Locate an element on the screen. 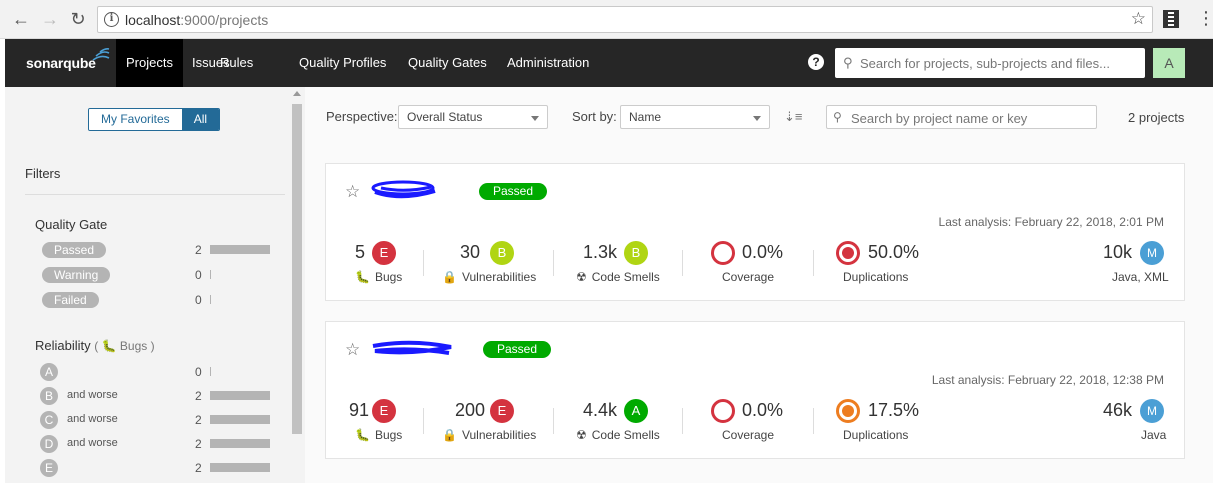 The height and width of the screenshot is (483, 1213). quality-gate-row-2: Failed 0 is located at coordinates (157, 300).